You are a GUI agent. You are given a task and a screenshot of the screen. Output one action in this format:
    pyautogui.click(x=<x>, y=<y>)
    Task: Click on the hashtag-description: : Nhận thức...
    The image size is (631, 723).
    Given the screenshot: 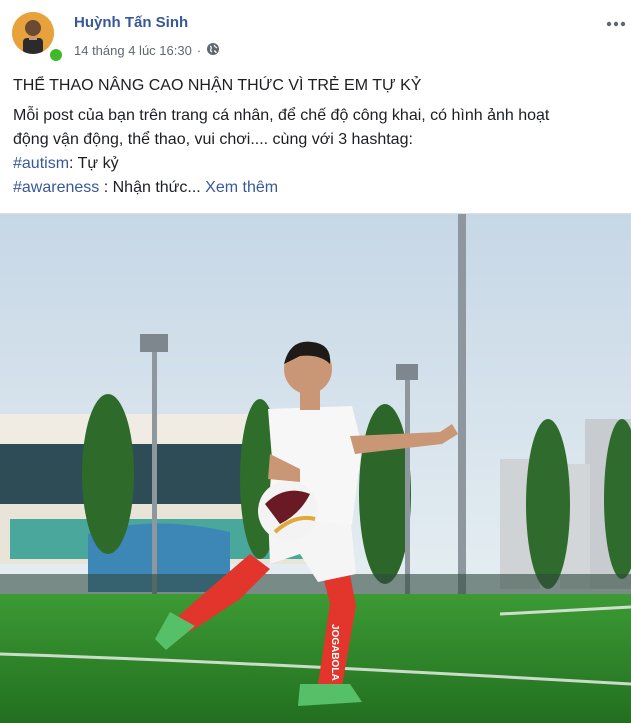 What is the action you would take?
    pyautogui.click(x=150, y=187)
    